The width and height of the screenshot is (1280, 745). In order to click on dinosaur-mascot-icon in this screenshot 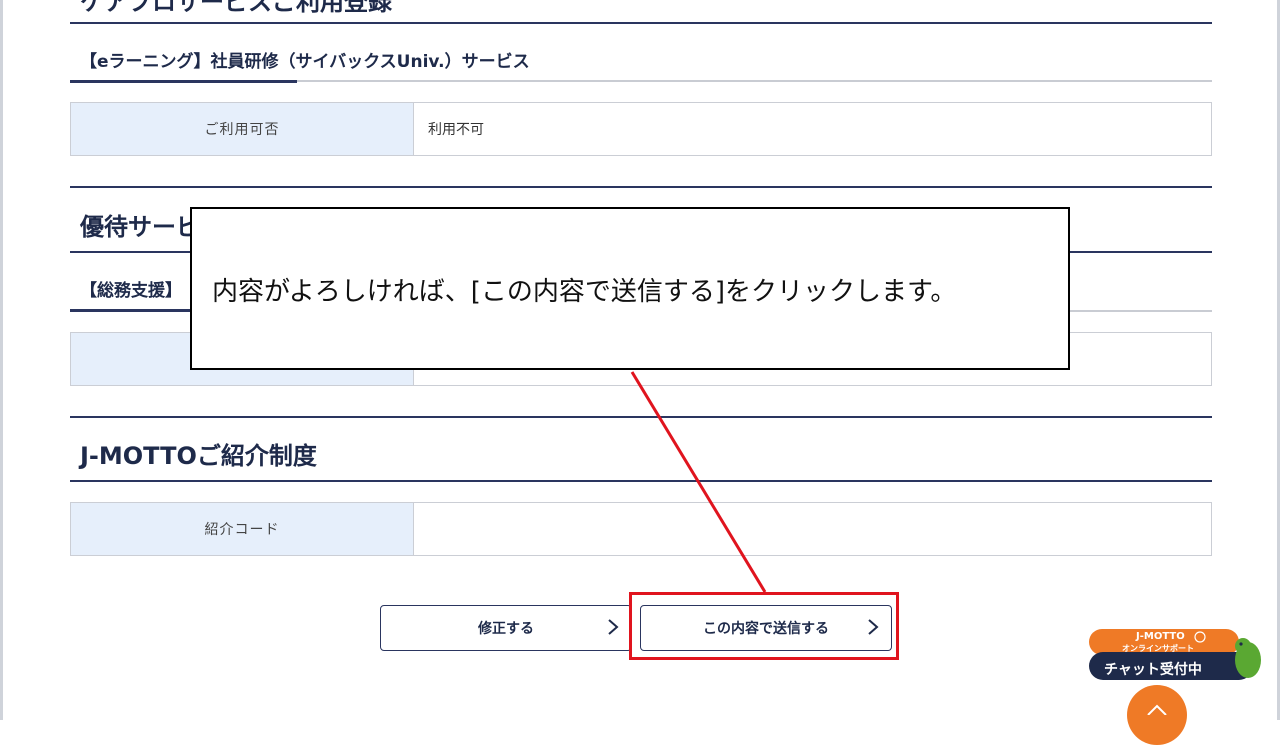, I will do `click(1248, 658)`.